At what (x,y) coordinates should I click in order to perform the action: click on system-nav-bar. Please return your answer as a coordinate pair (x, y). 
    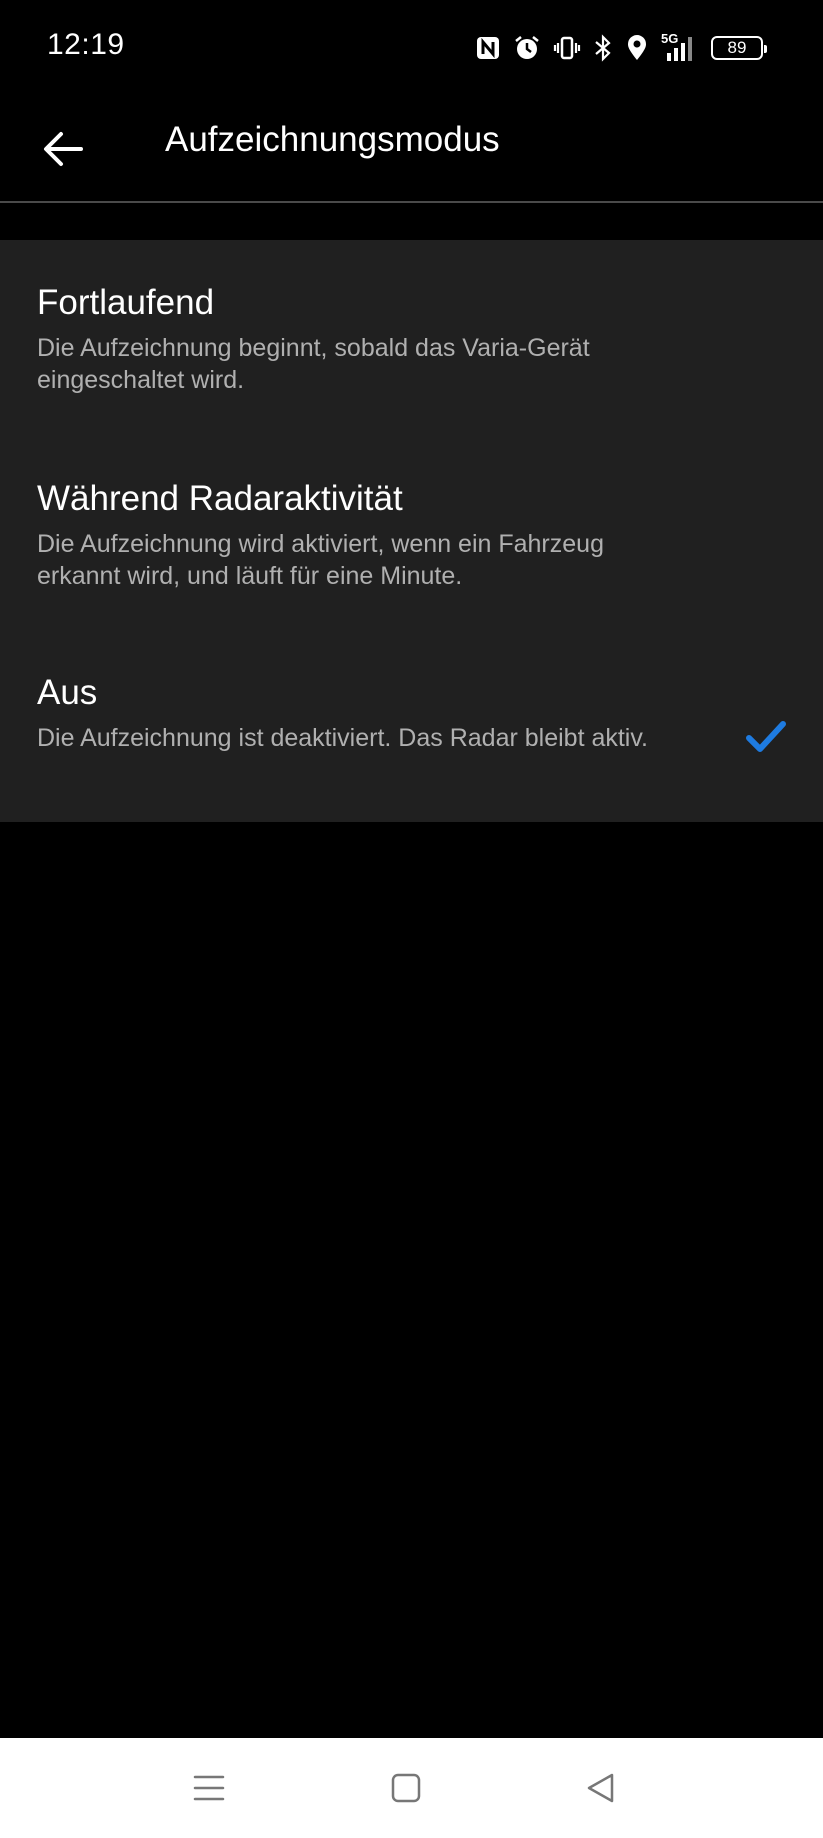
    Looking at the image, I should click on (411, 1788).